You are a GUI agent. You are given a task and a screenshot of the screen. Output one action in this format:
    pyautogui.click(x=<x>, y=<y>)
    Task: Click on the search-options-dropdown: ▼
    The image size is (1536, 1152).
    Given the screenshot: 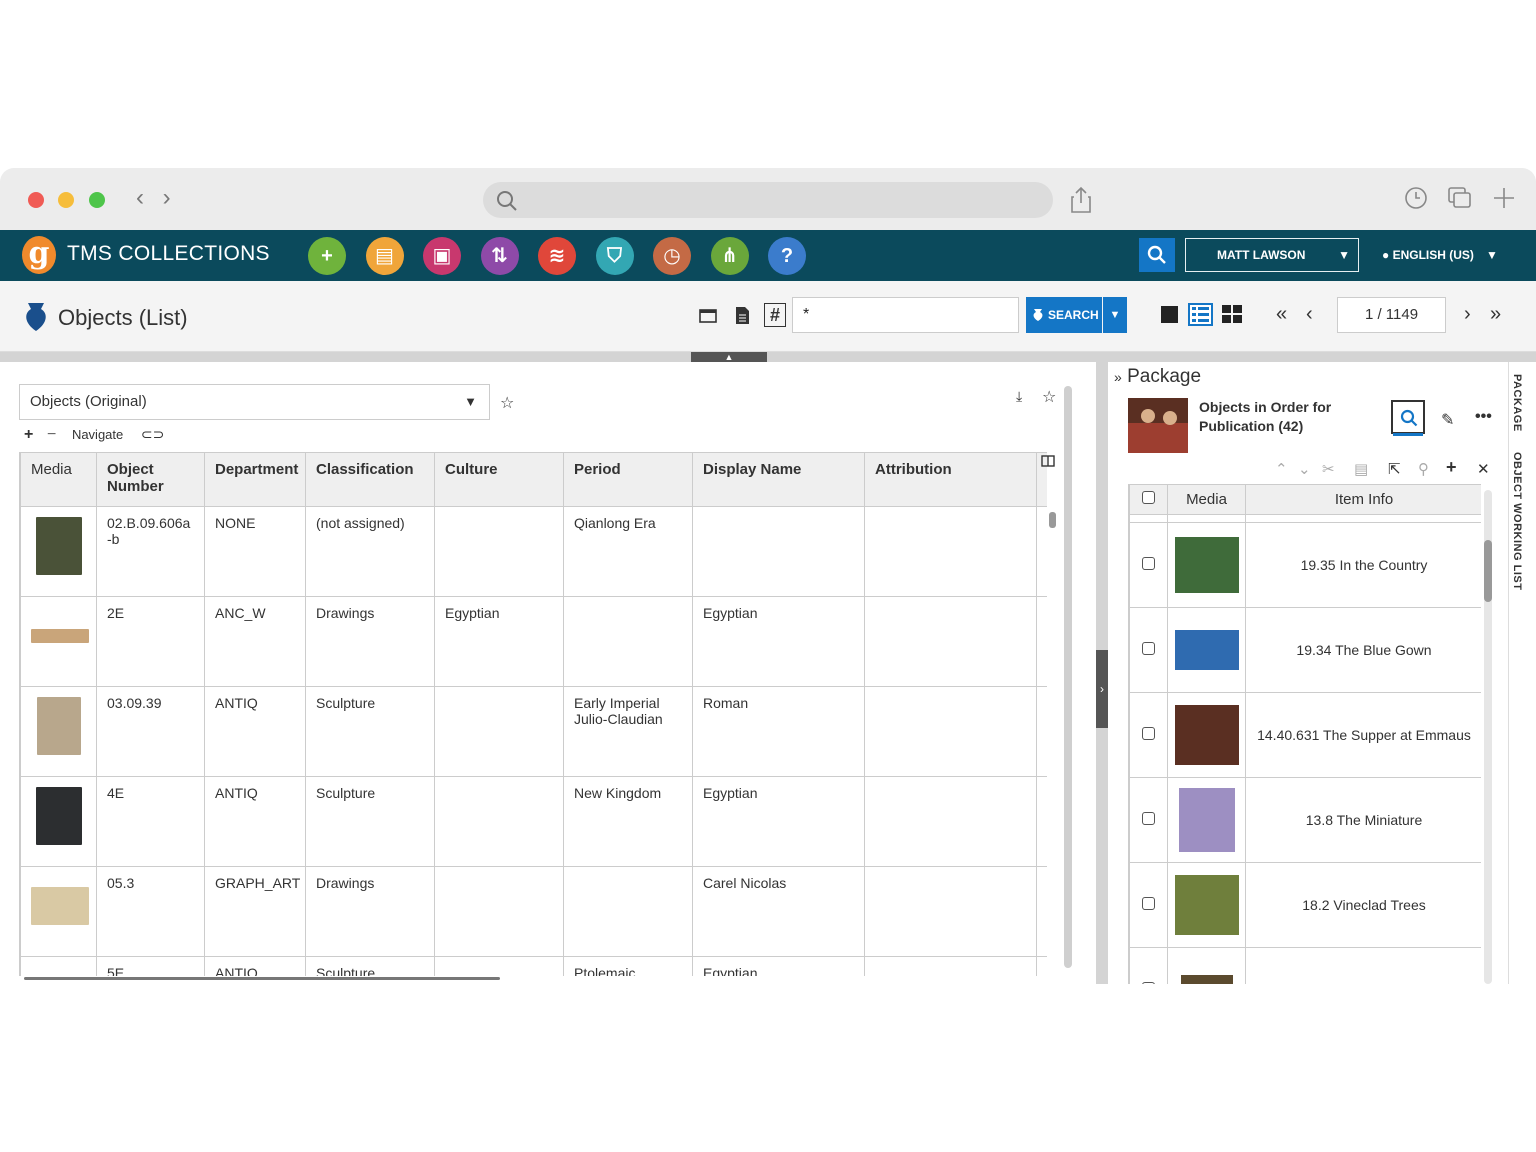 What is the action you would take?
    pyautogui.click(x=1115, y=315)
    